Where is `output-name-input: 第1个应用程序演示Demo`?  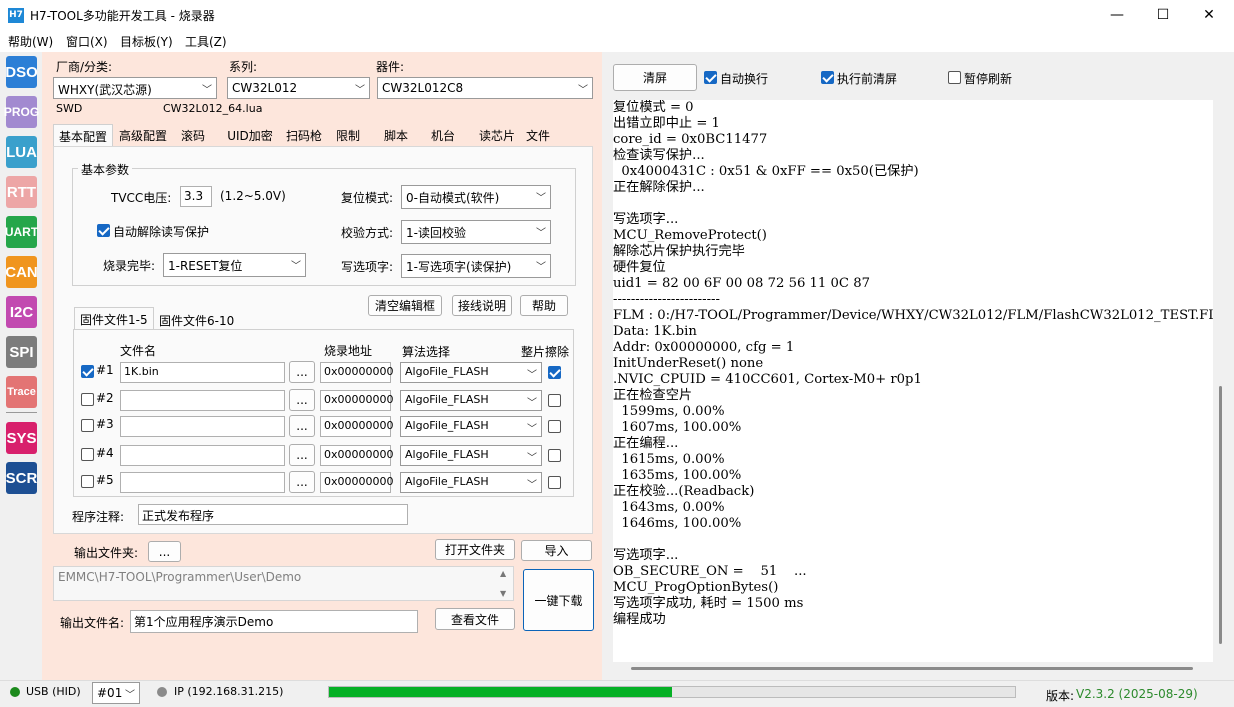 output-name-input: 第1个应用程序演示Demo is located at coordinates (274, 621).